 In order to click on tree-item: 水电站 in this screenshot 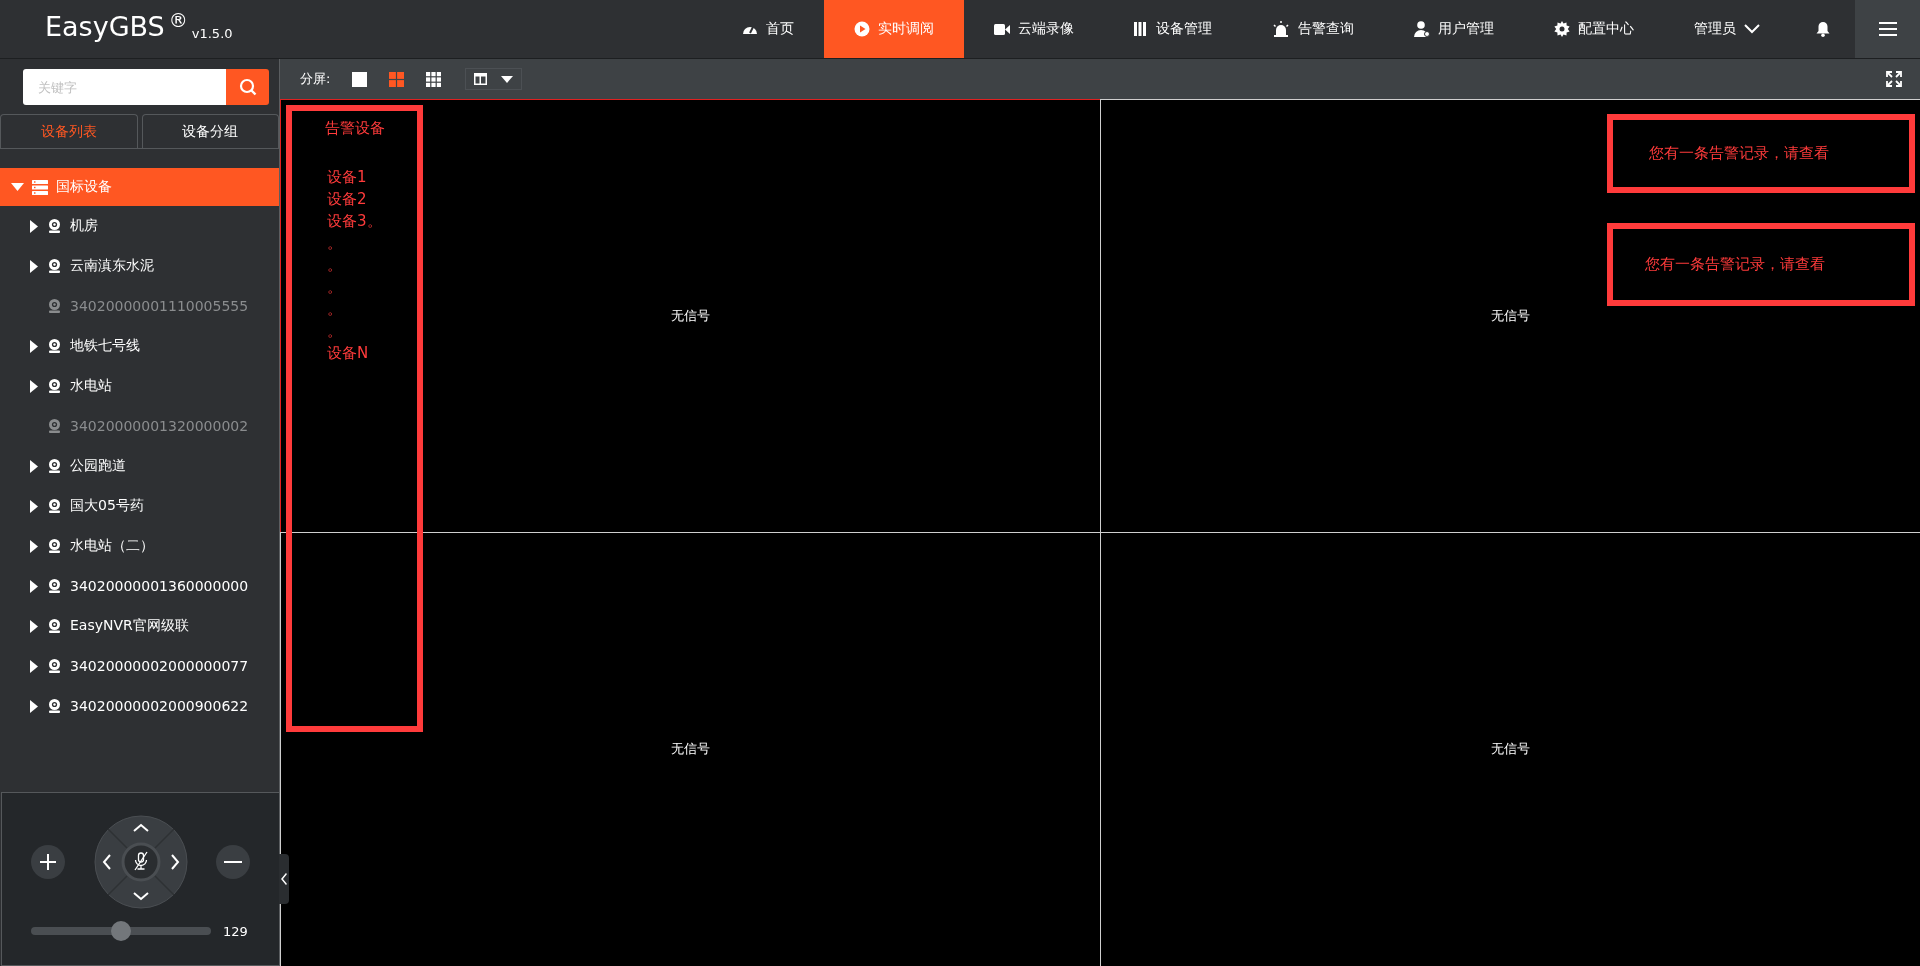, I will do `click(139, 386)`.